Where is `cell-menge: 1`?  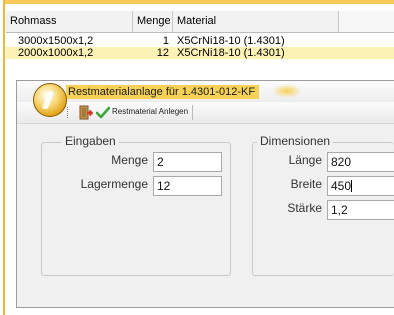 cell-menge: 1 is located at coordinates (165, 41).